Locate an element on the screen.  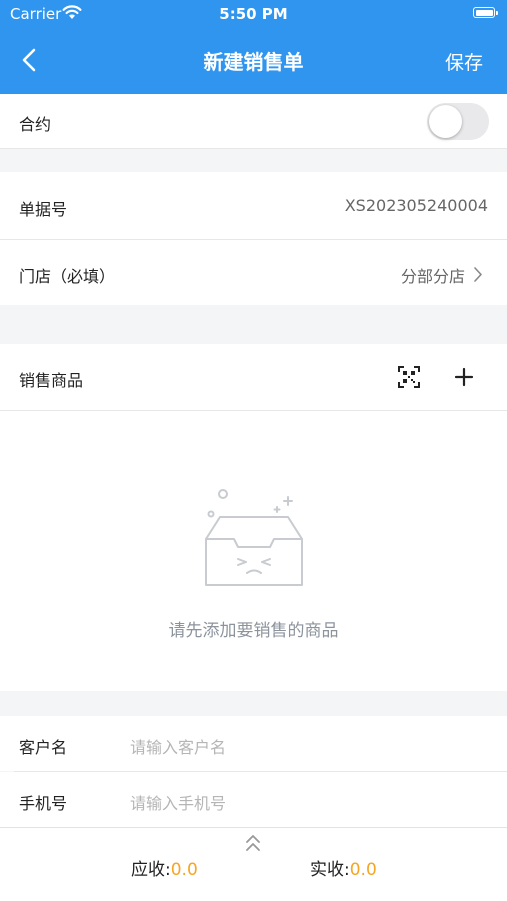
customer-name-input: 请输入客户名 is located at coordinates (178, 746).